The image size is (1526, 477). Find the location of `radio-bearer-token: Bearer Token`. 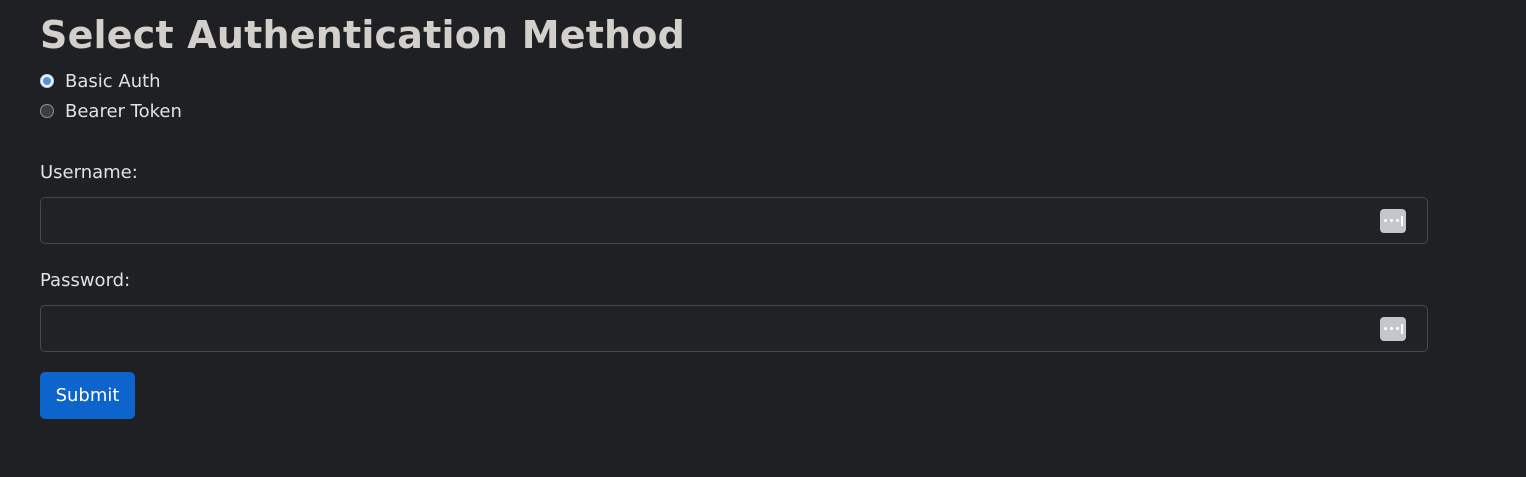

radio-bearer-token: Bearer Token is located at coordinates (111, 112).